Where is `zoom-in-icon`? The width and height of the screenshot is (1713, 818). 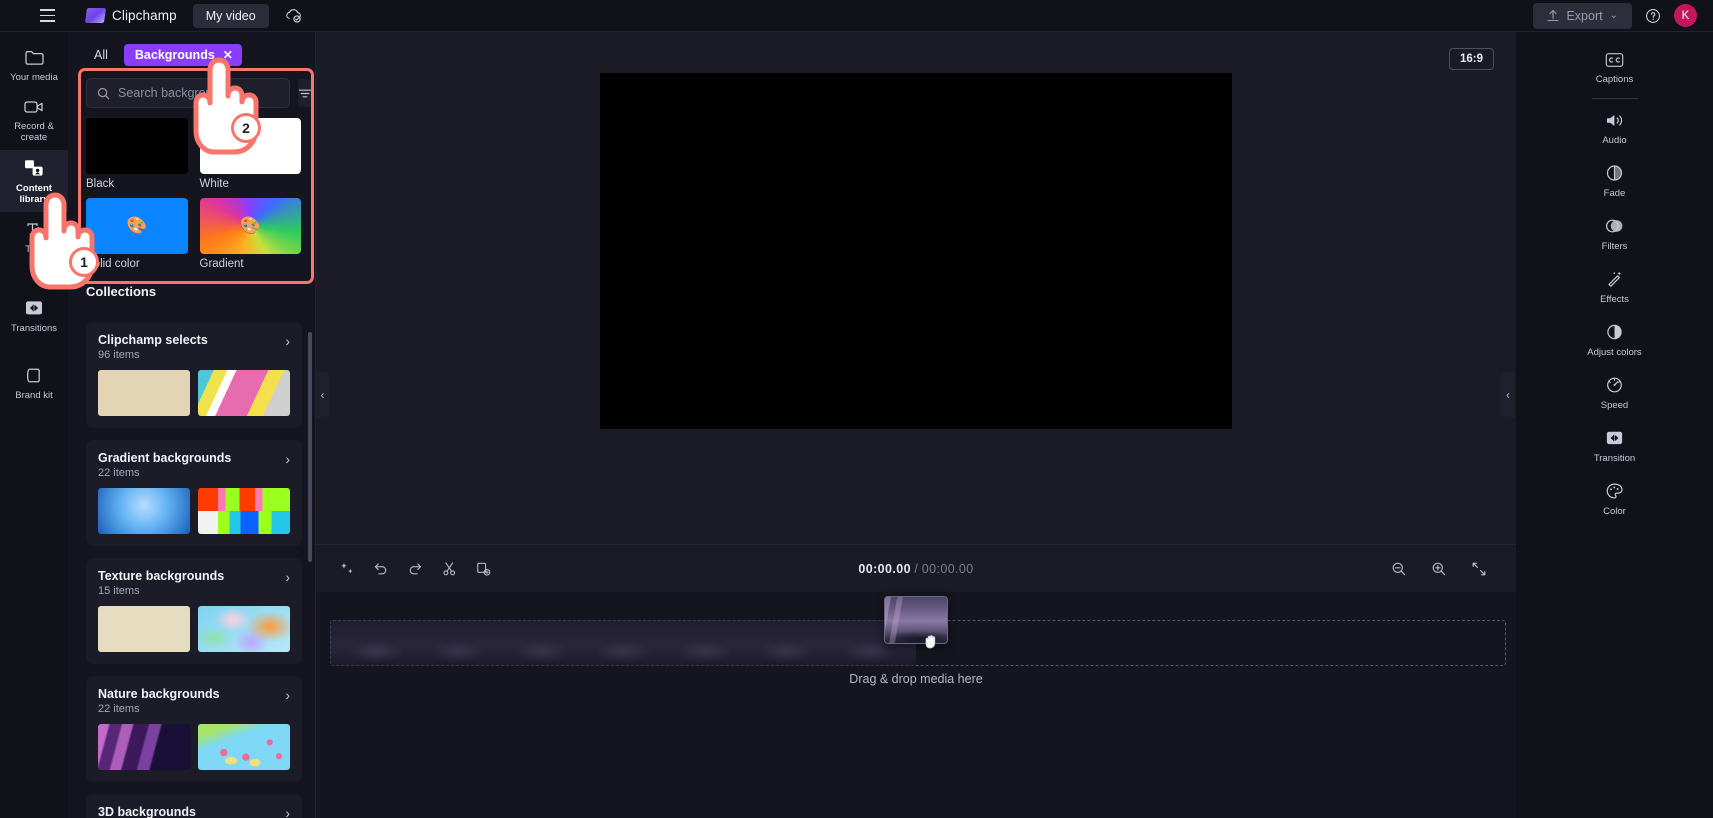 zoom-in-icon is located at coordinates (1439, 569).